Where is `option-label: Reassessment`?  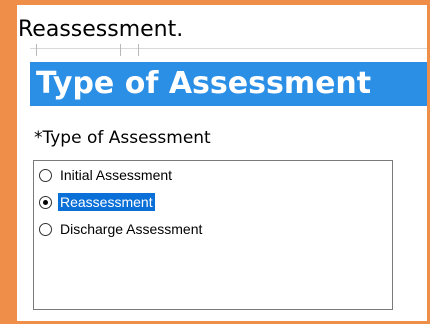 option-label: Reassessment is located at coordinates (106, 202).